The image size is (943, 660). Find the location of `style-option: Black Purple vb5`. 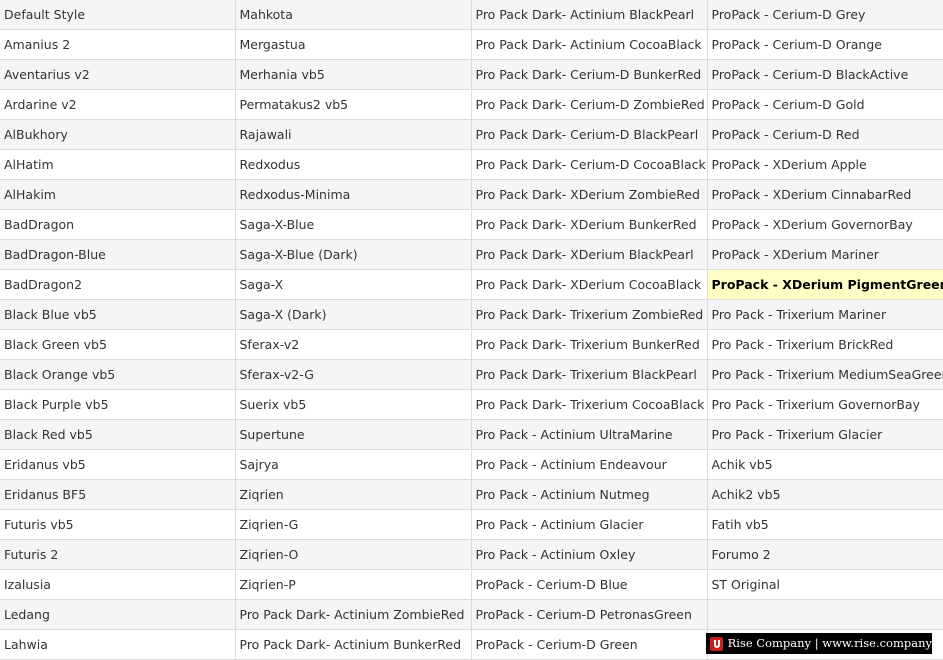

style-option: Black Purple vb5 is located at coordinates (118, 404).